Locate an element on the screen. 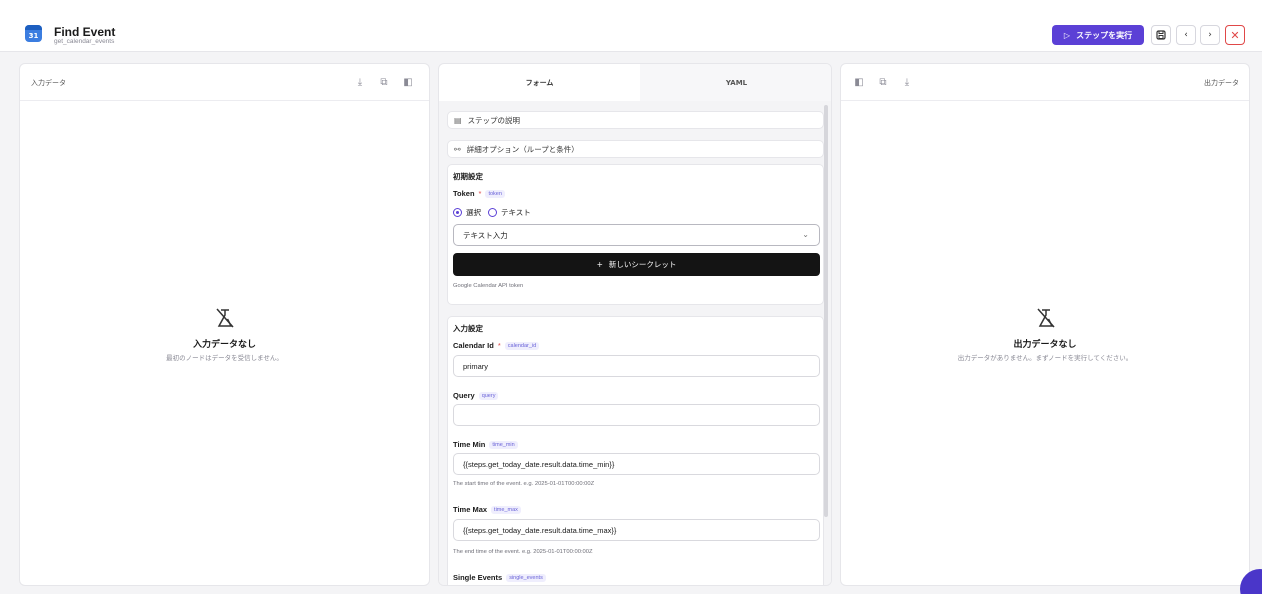 The width and height of the screenshot is (1262, 594). token-label: Token * token is located at coordinates (479, 193).